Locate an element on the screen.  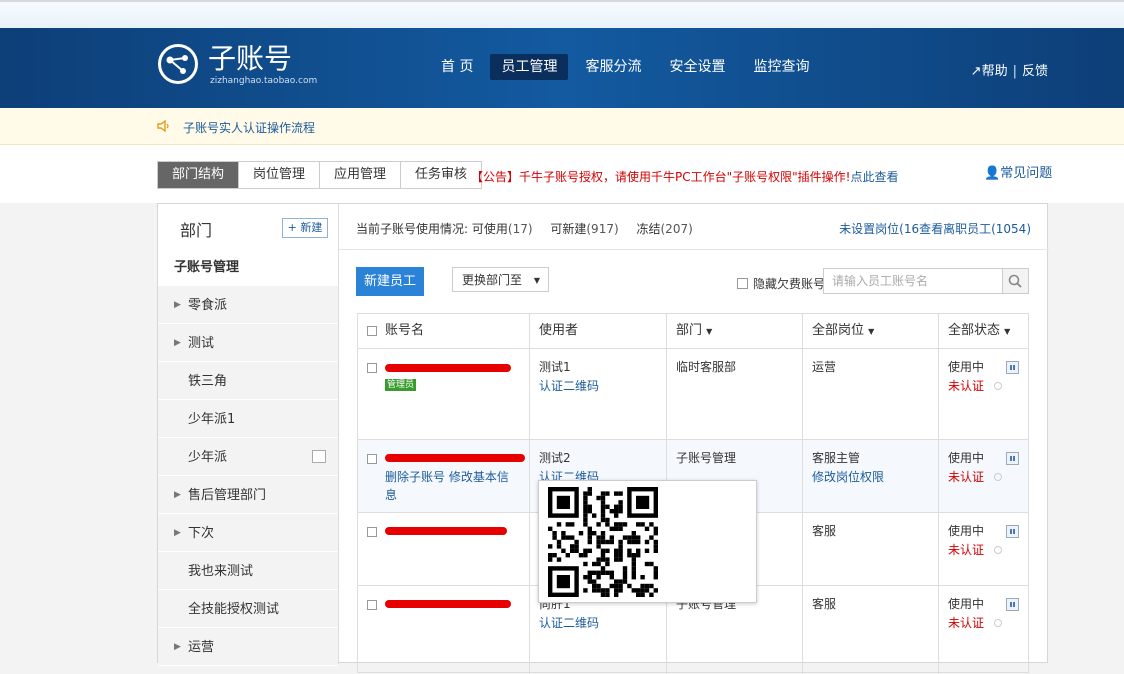
sidebar-item-label: 子账号管理 is located at coordinates (207, 267).